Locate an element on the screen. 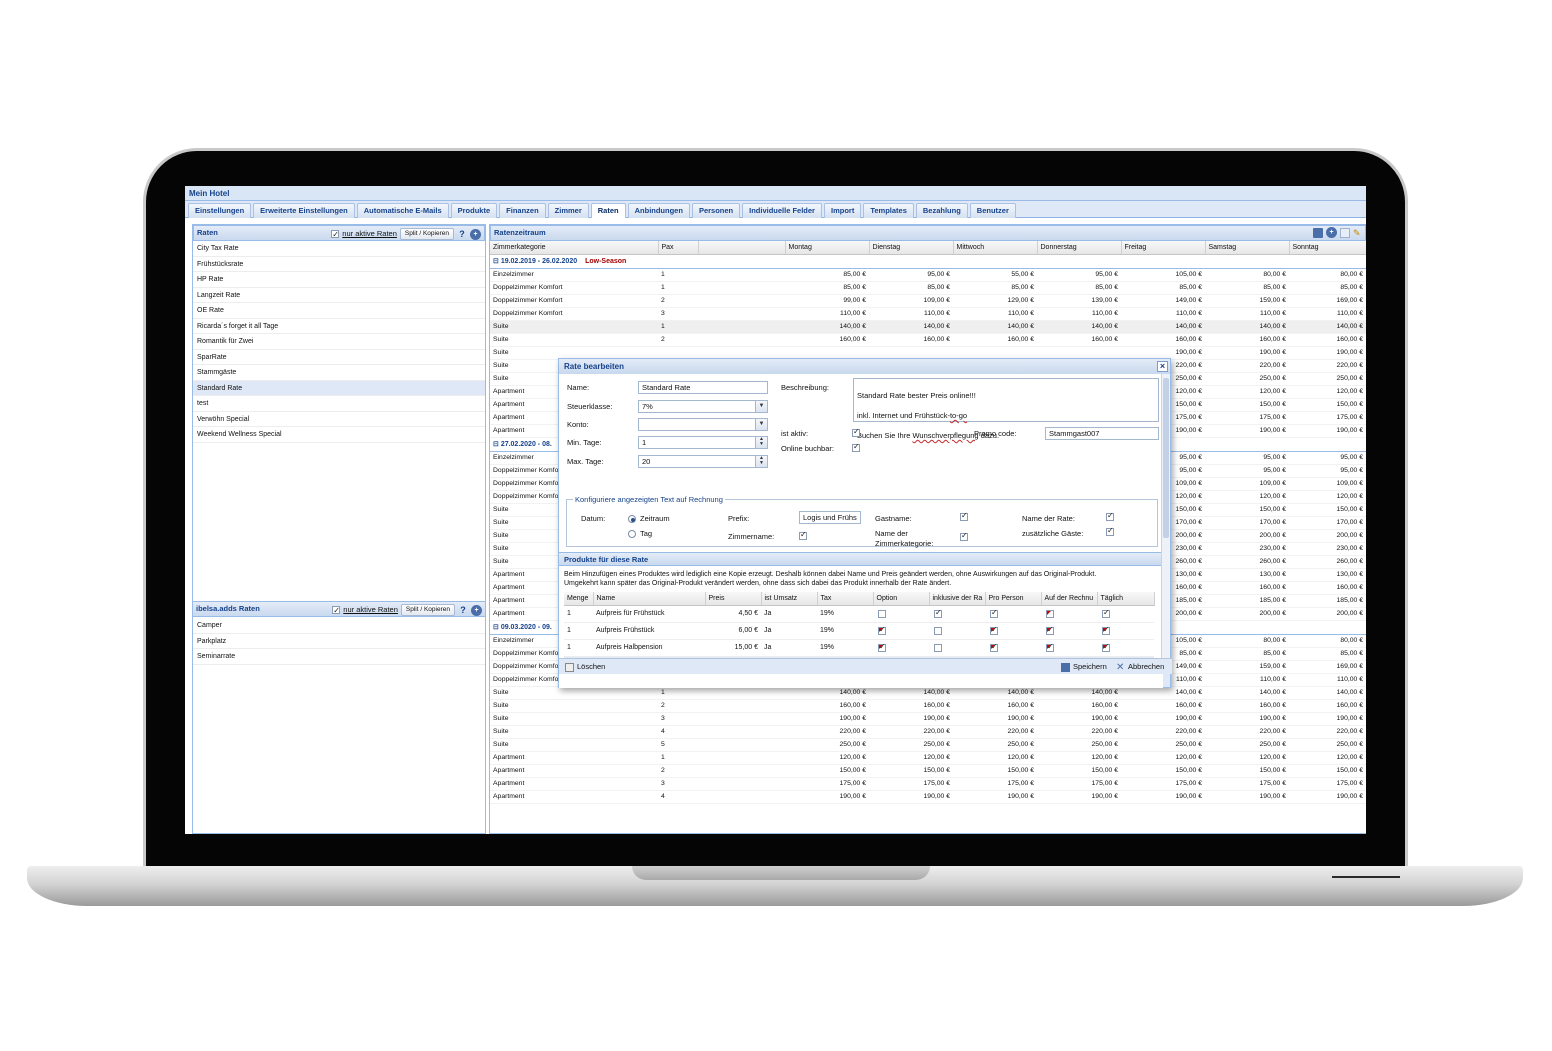  product-column-header: Option is located at coordinates (901, 599).